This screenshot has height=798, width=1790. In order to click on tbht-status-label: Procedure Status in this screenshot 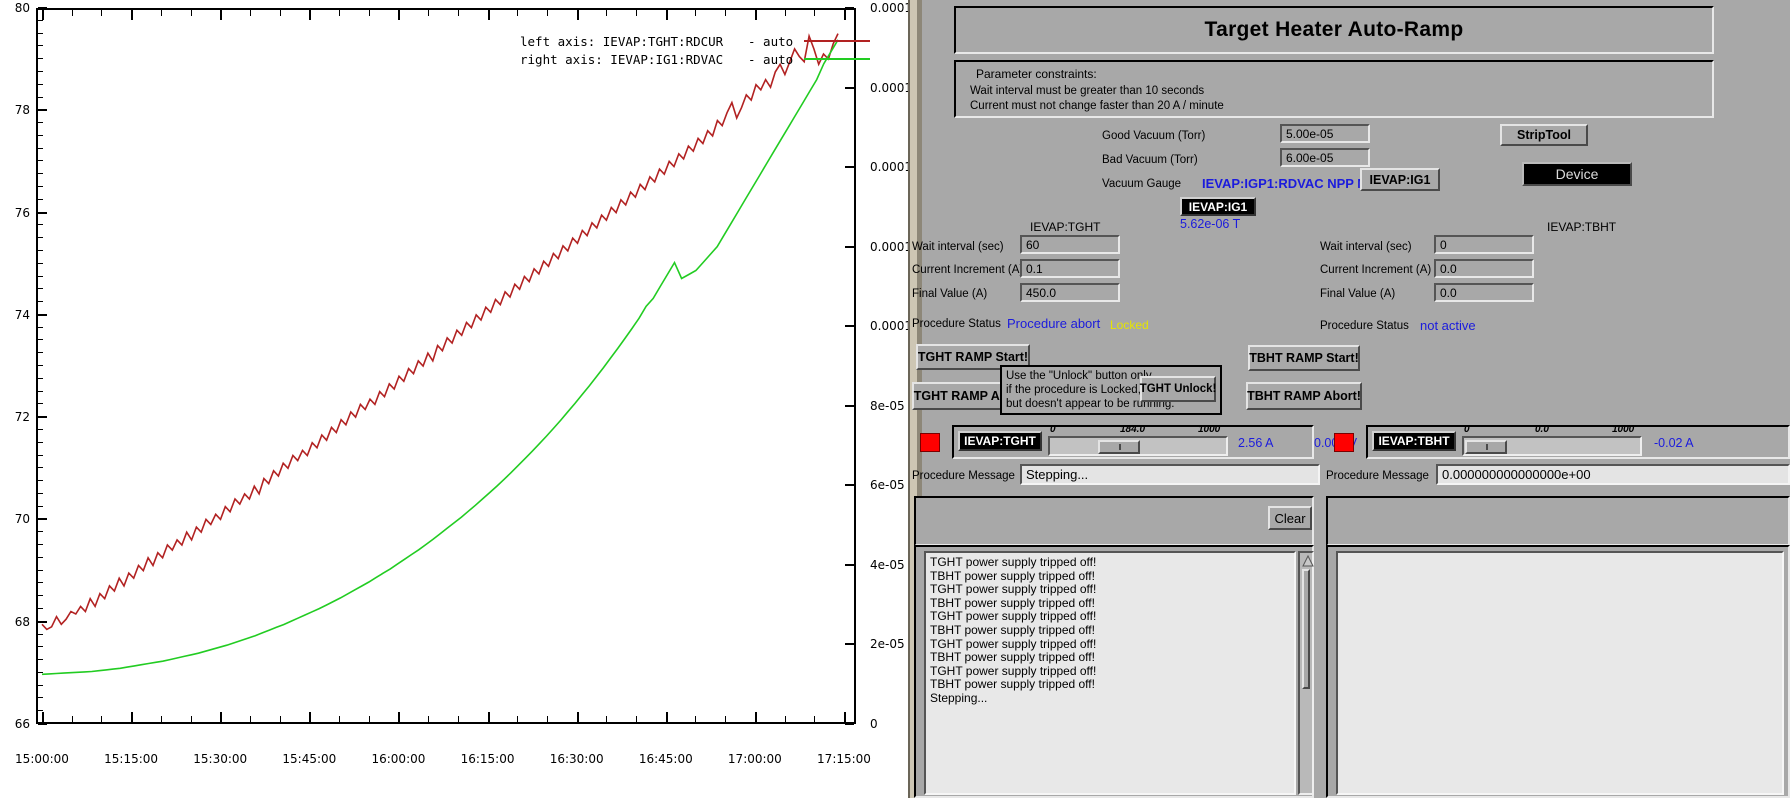, I will do `click(1364, 326)`.